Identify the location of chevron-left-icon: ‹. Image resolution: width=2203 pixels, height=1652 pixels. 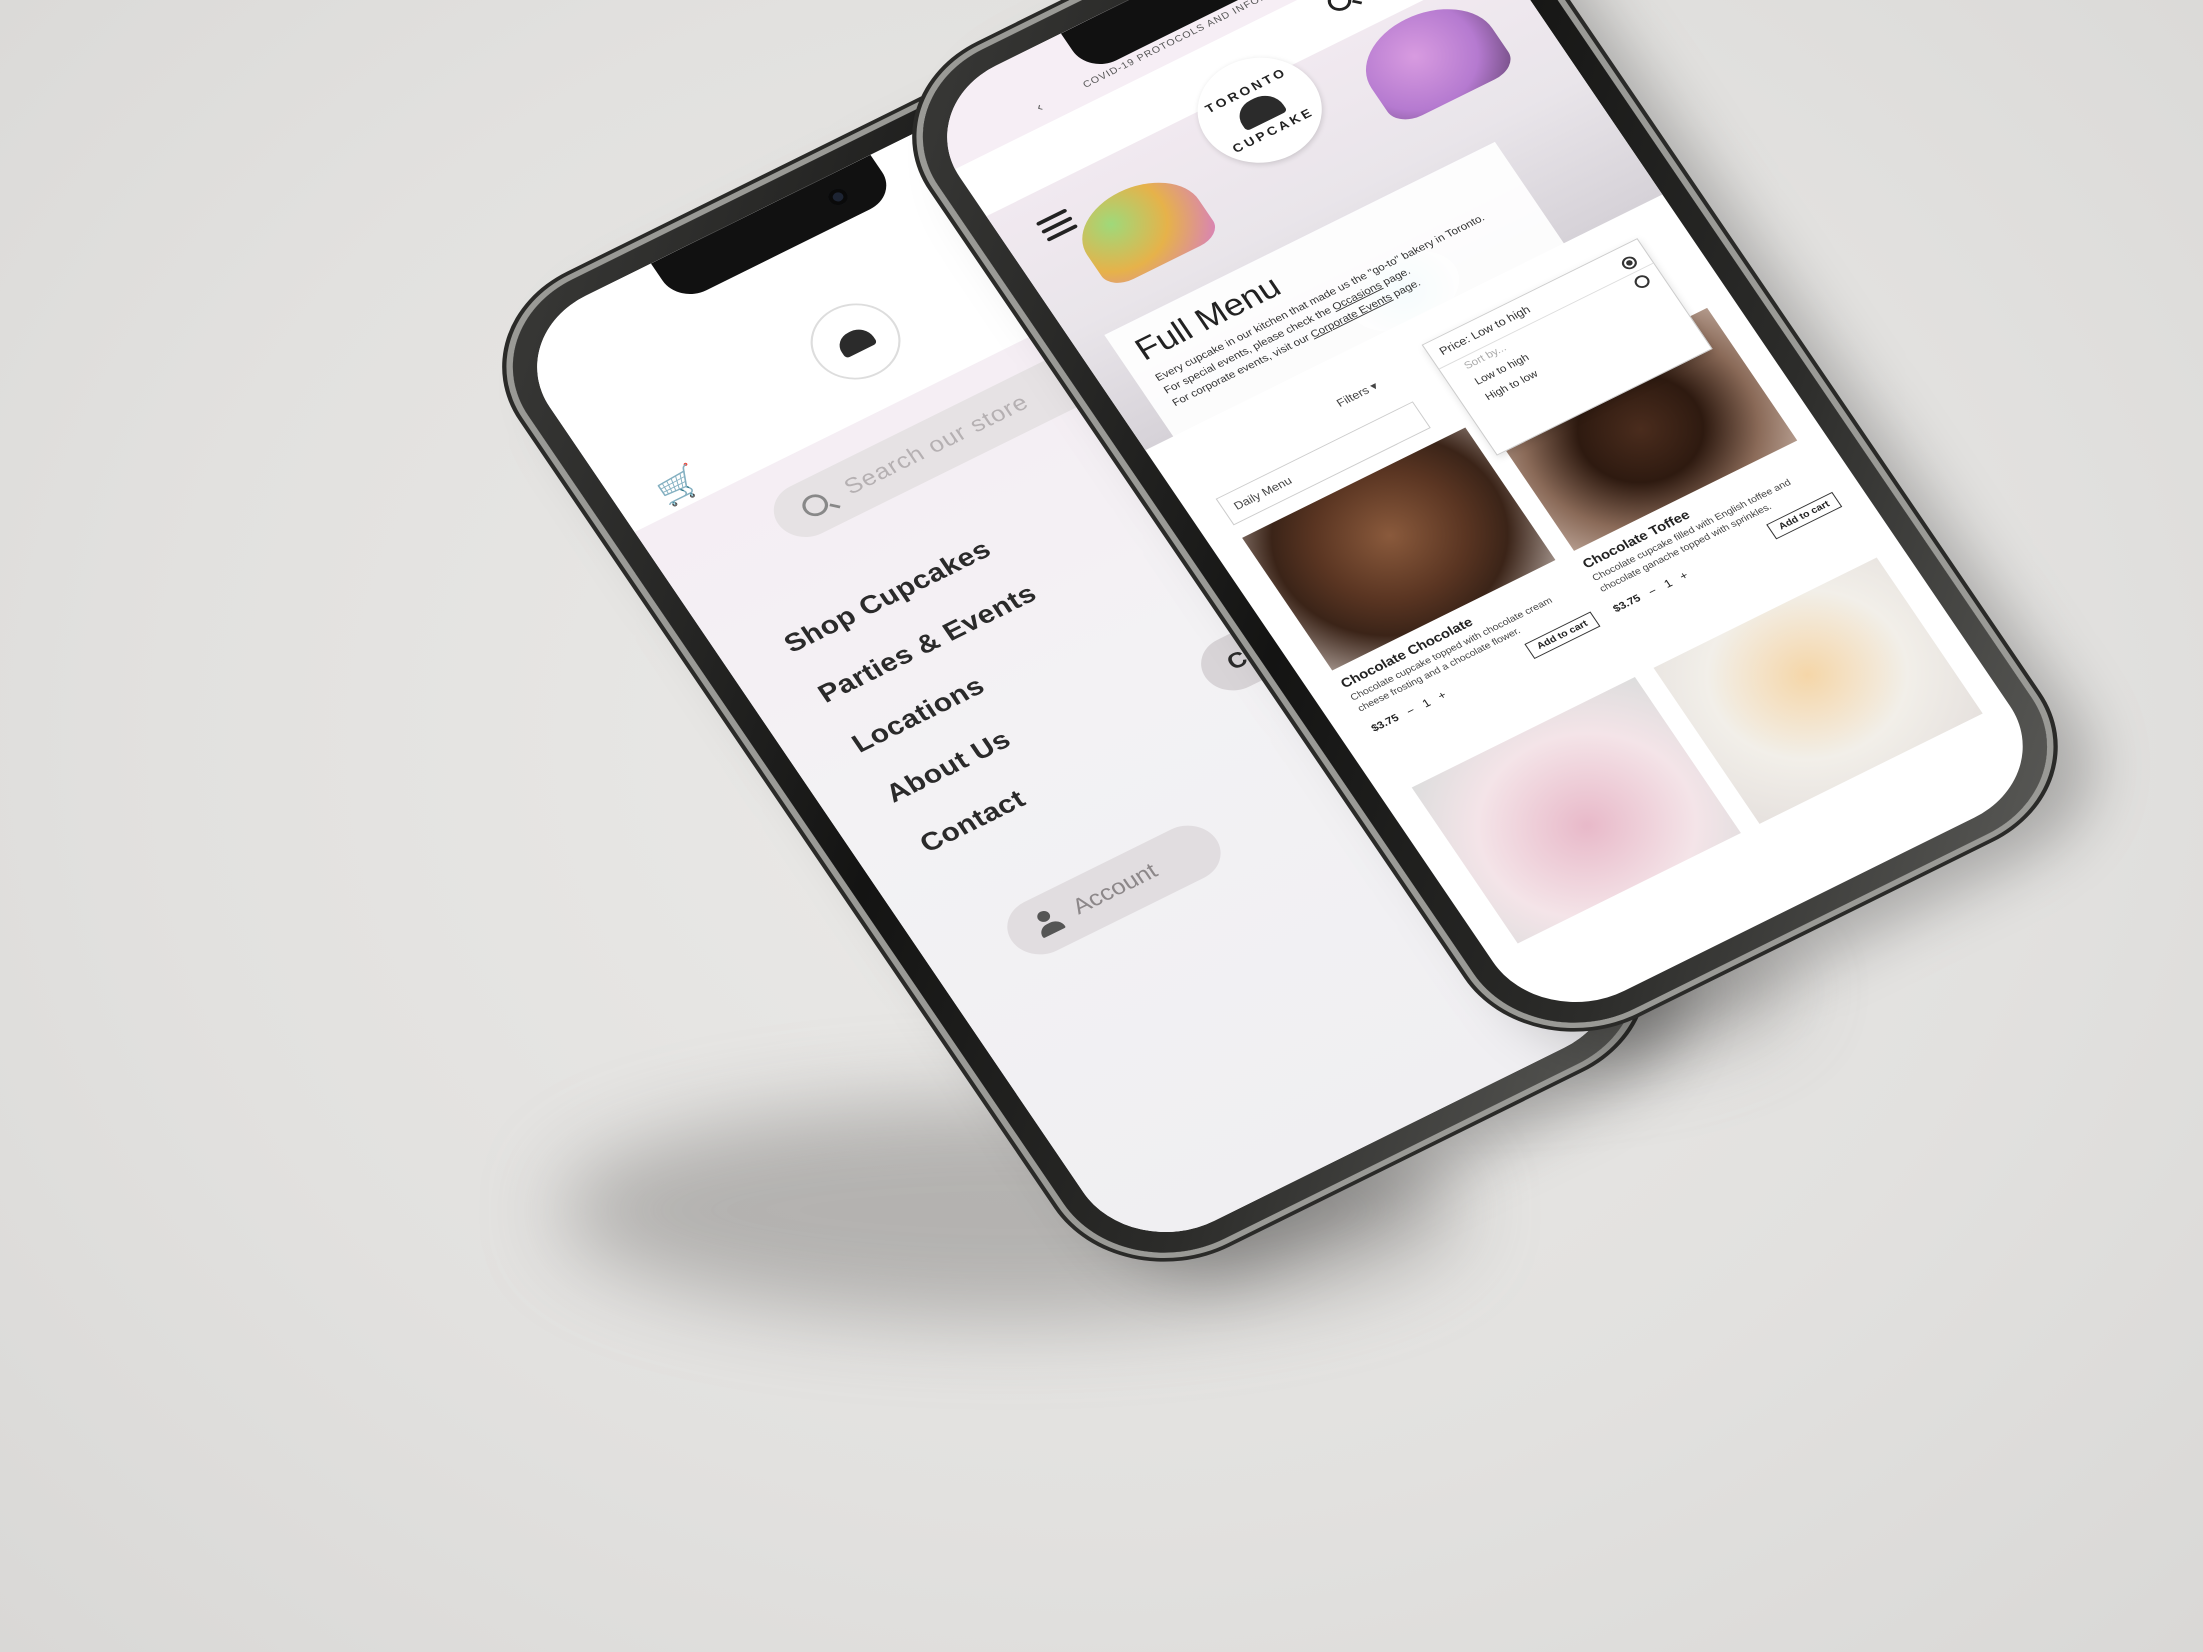
(1039, 106).